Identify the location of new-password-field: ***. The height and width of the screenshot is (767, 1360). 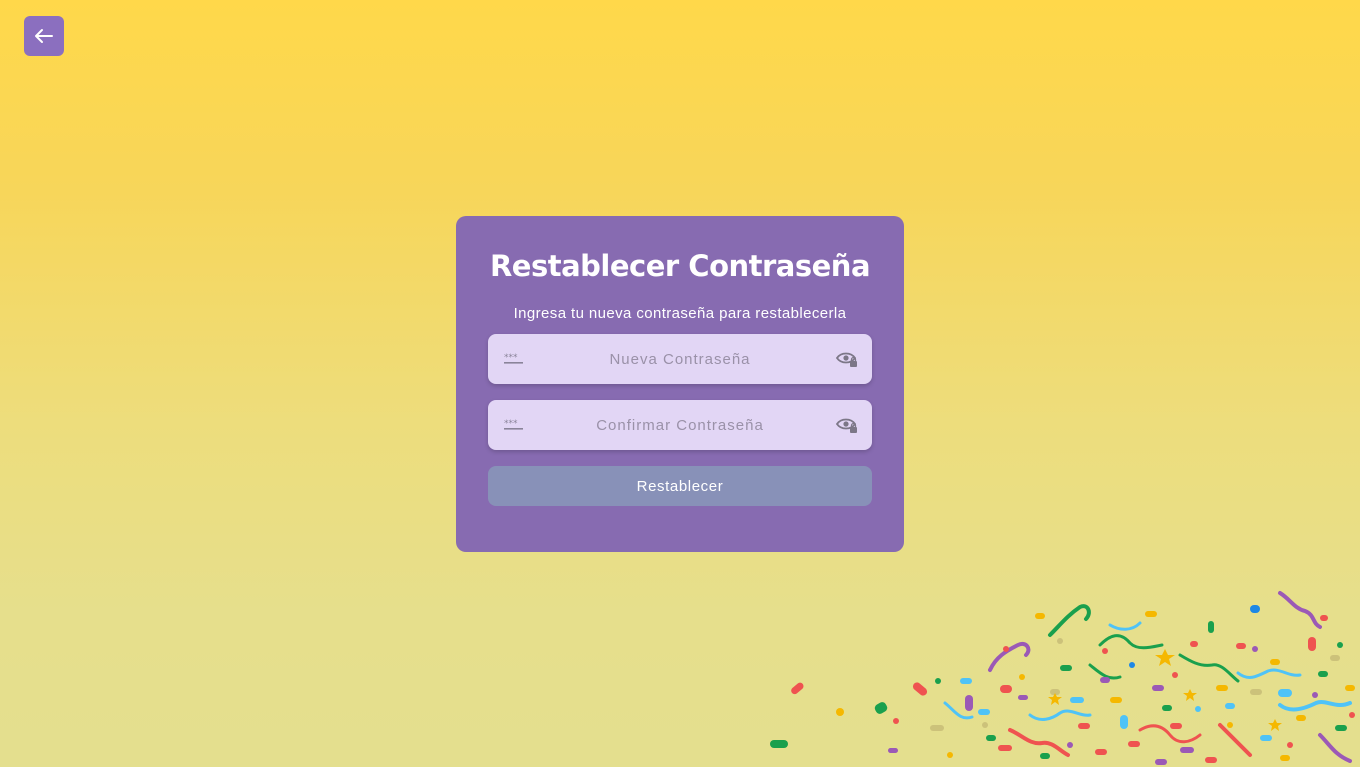
(680, 359).